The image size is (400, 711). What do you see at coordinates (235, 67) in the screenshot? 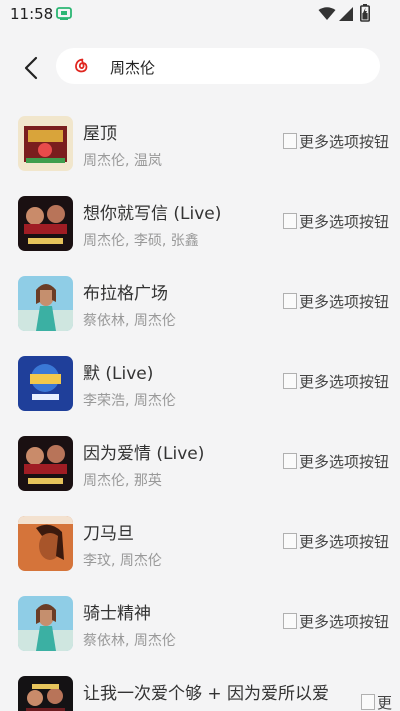
I see `search-input` at bounding box center [235, 67].